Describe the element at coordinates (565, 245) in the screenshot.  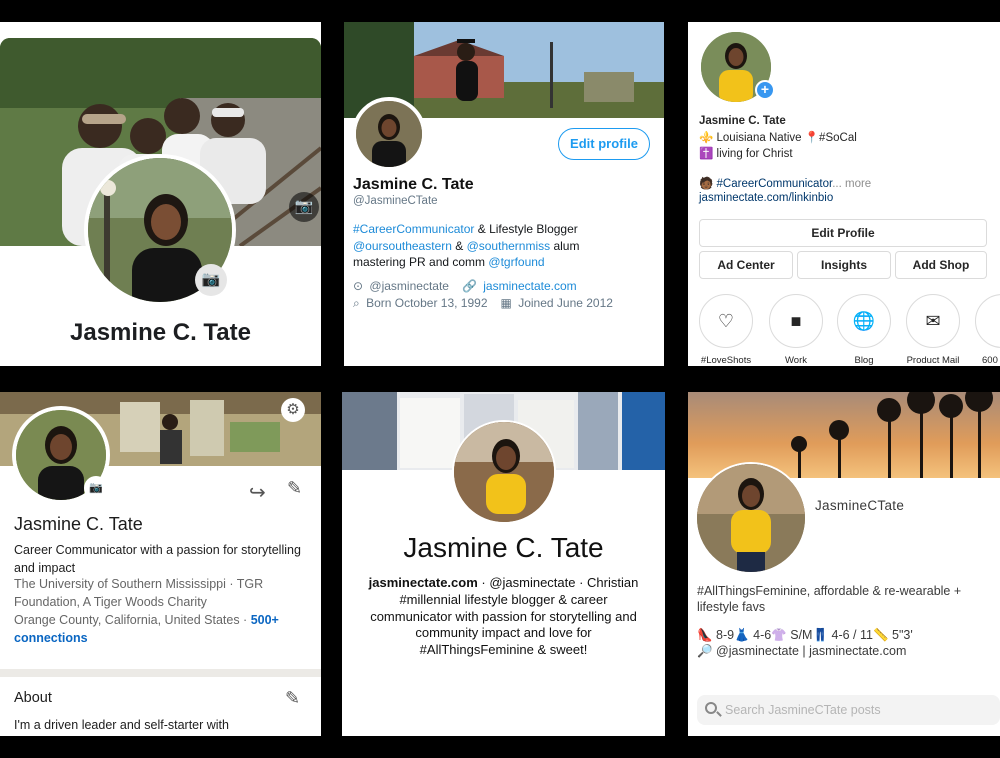
I see `bio-text: alum` at that location.